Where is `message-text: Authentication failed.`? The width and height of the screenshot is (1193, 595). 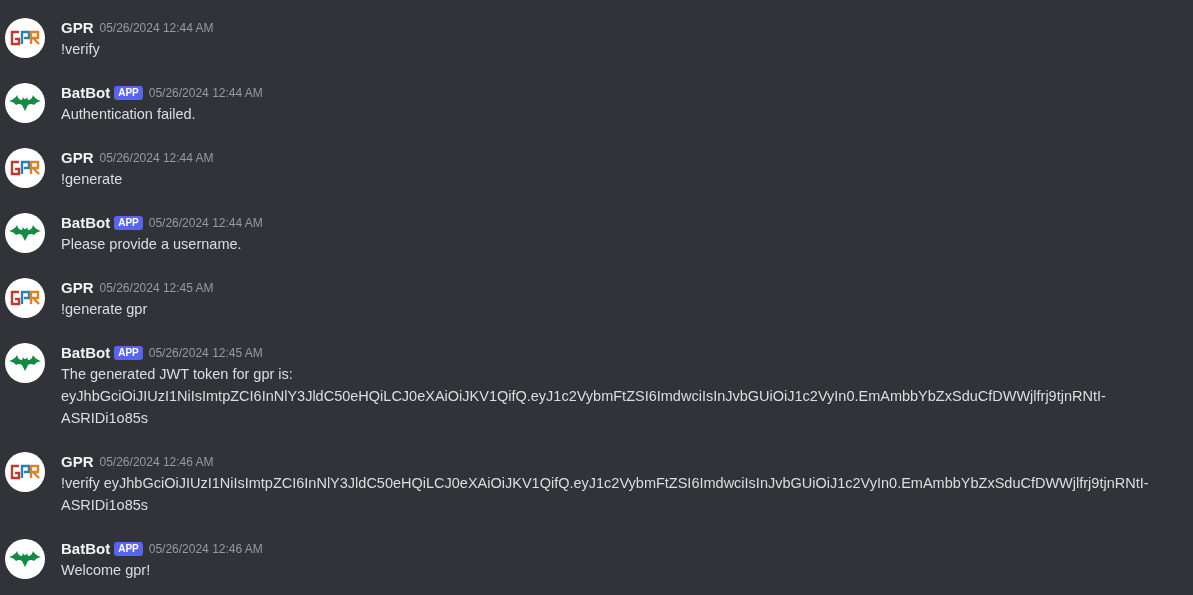 message-text: Authentication failed. is located at coordinates (129, 114).